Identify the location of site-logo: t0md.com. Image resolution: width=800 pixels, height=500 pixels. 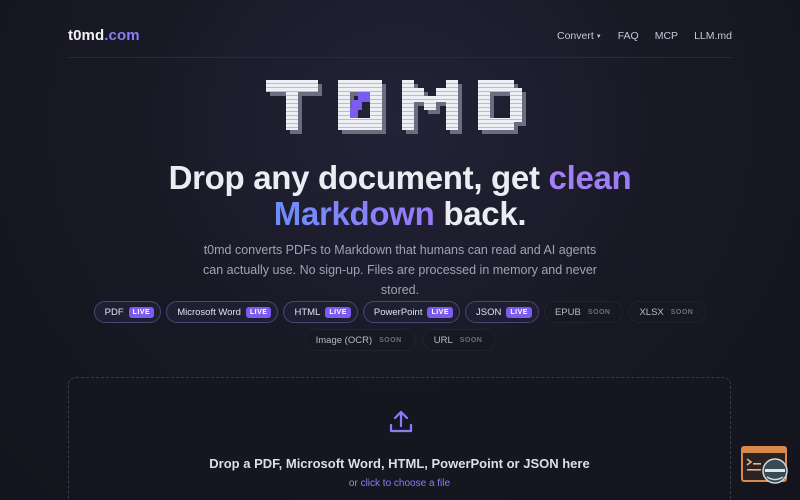
(104, 33).